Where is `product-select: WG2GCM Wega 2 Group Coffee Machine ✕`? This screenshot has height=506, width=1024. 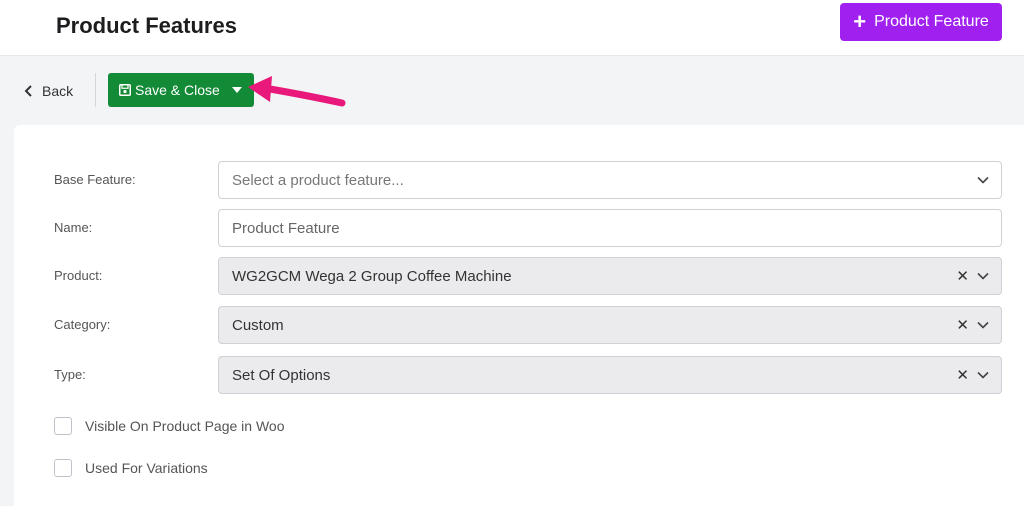
product-select: WG2GCM Wega 2 Group Coffee Machine ✕ is located at coordinates (610, 276).